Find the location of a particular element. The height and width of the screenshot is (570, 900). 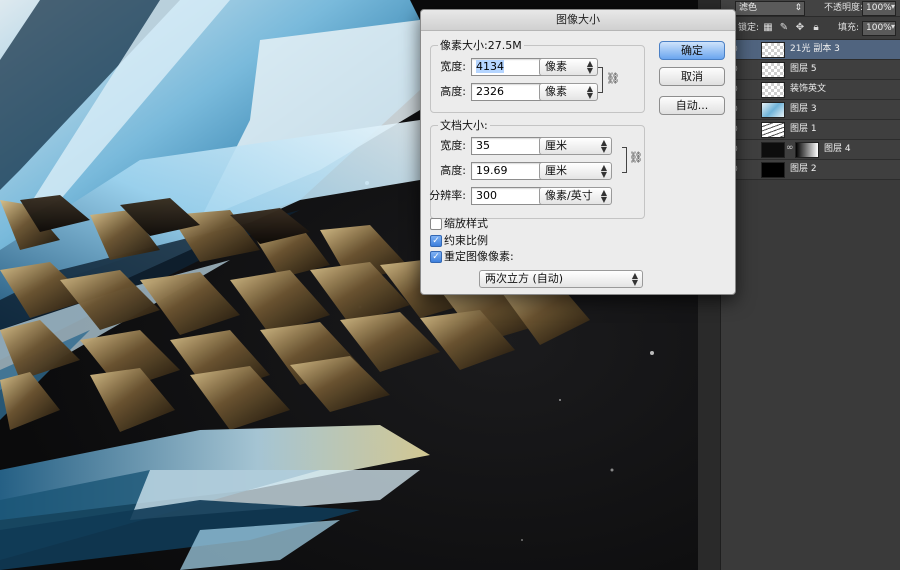

blend-mode-select: 滤色 ⇕ is located at coordinates (770, 8).